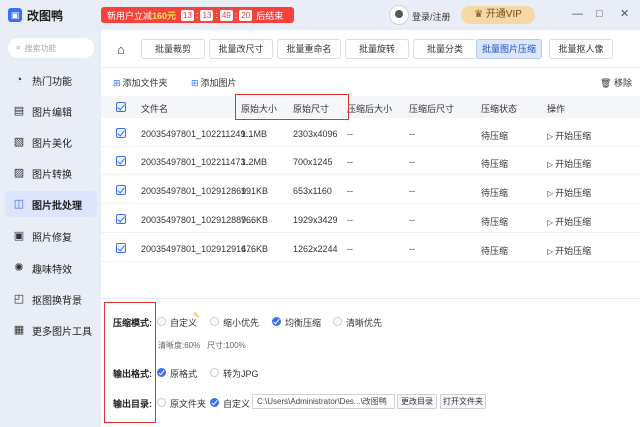 The image size is (640, 427). I want to click on sidebar-item-edit: ▤ 图片编辑, so click(51, 111).